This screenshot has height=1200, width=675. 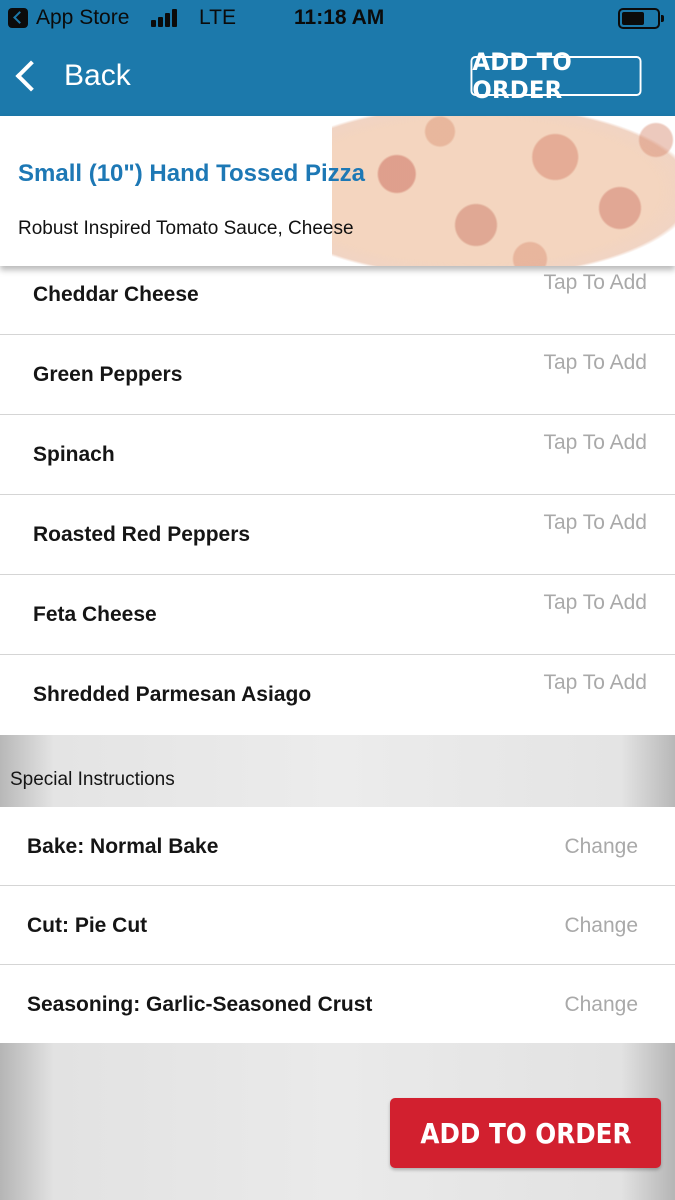 I want to click on instruction-label: Seasoning: Garlic-Seasoned Crust, so click(x=200, y=1004).